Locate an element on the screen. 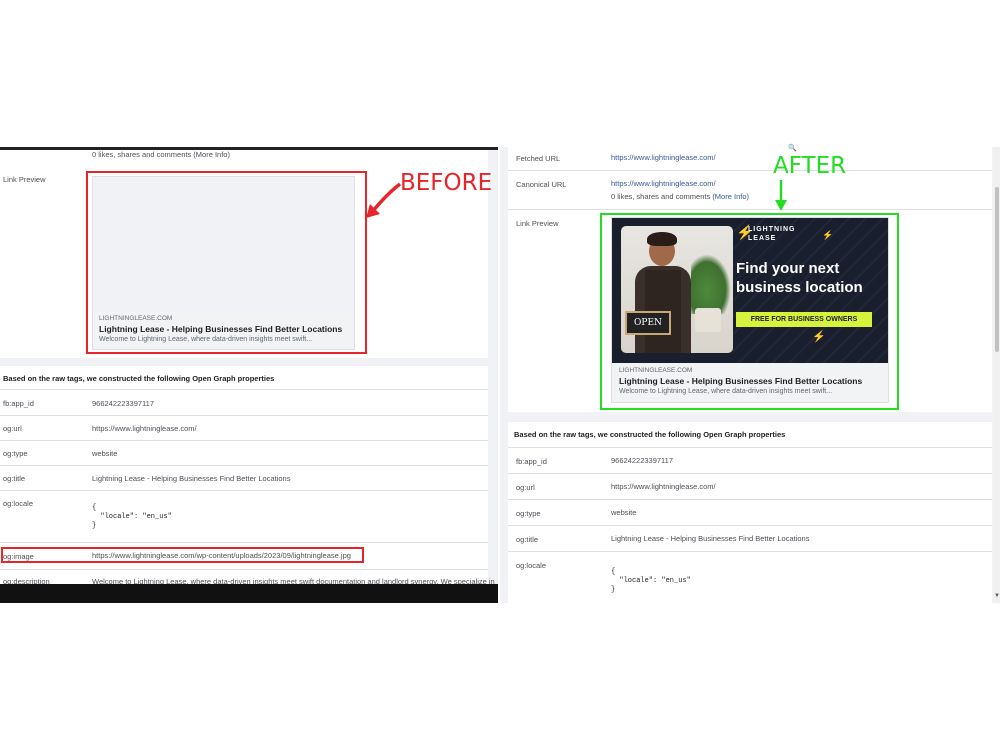  before-arrow-icon is located at coordinates (384, 200).